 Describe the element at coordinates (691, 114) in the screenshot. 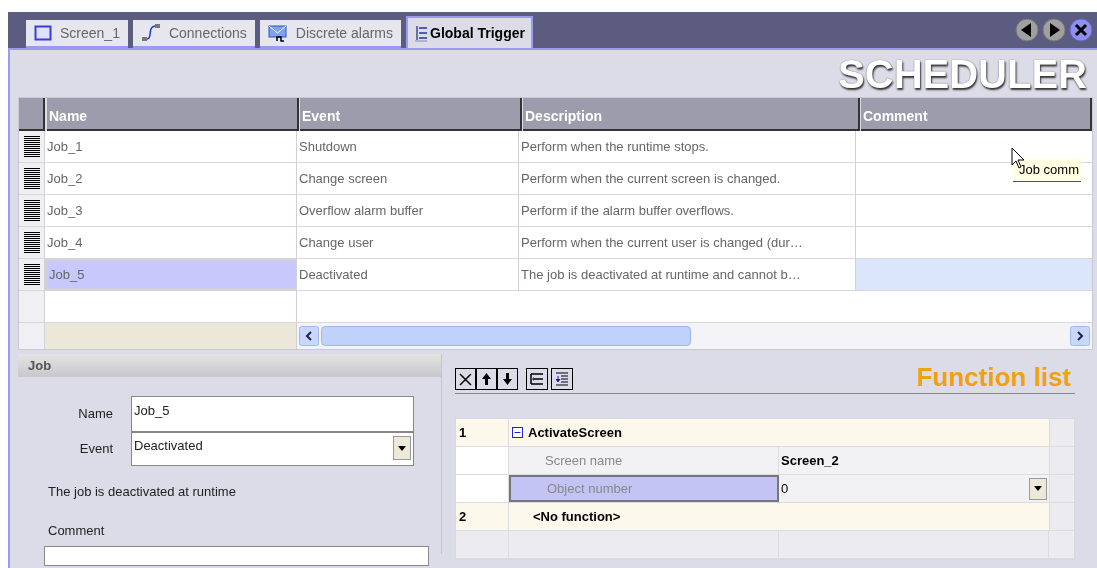

I see `column-header: Description` at that location.